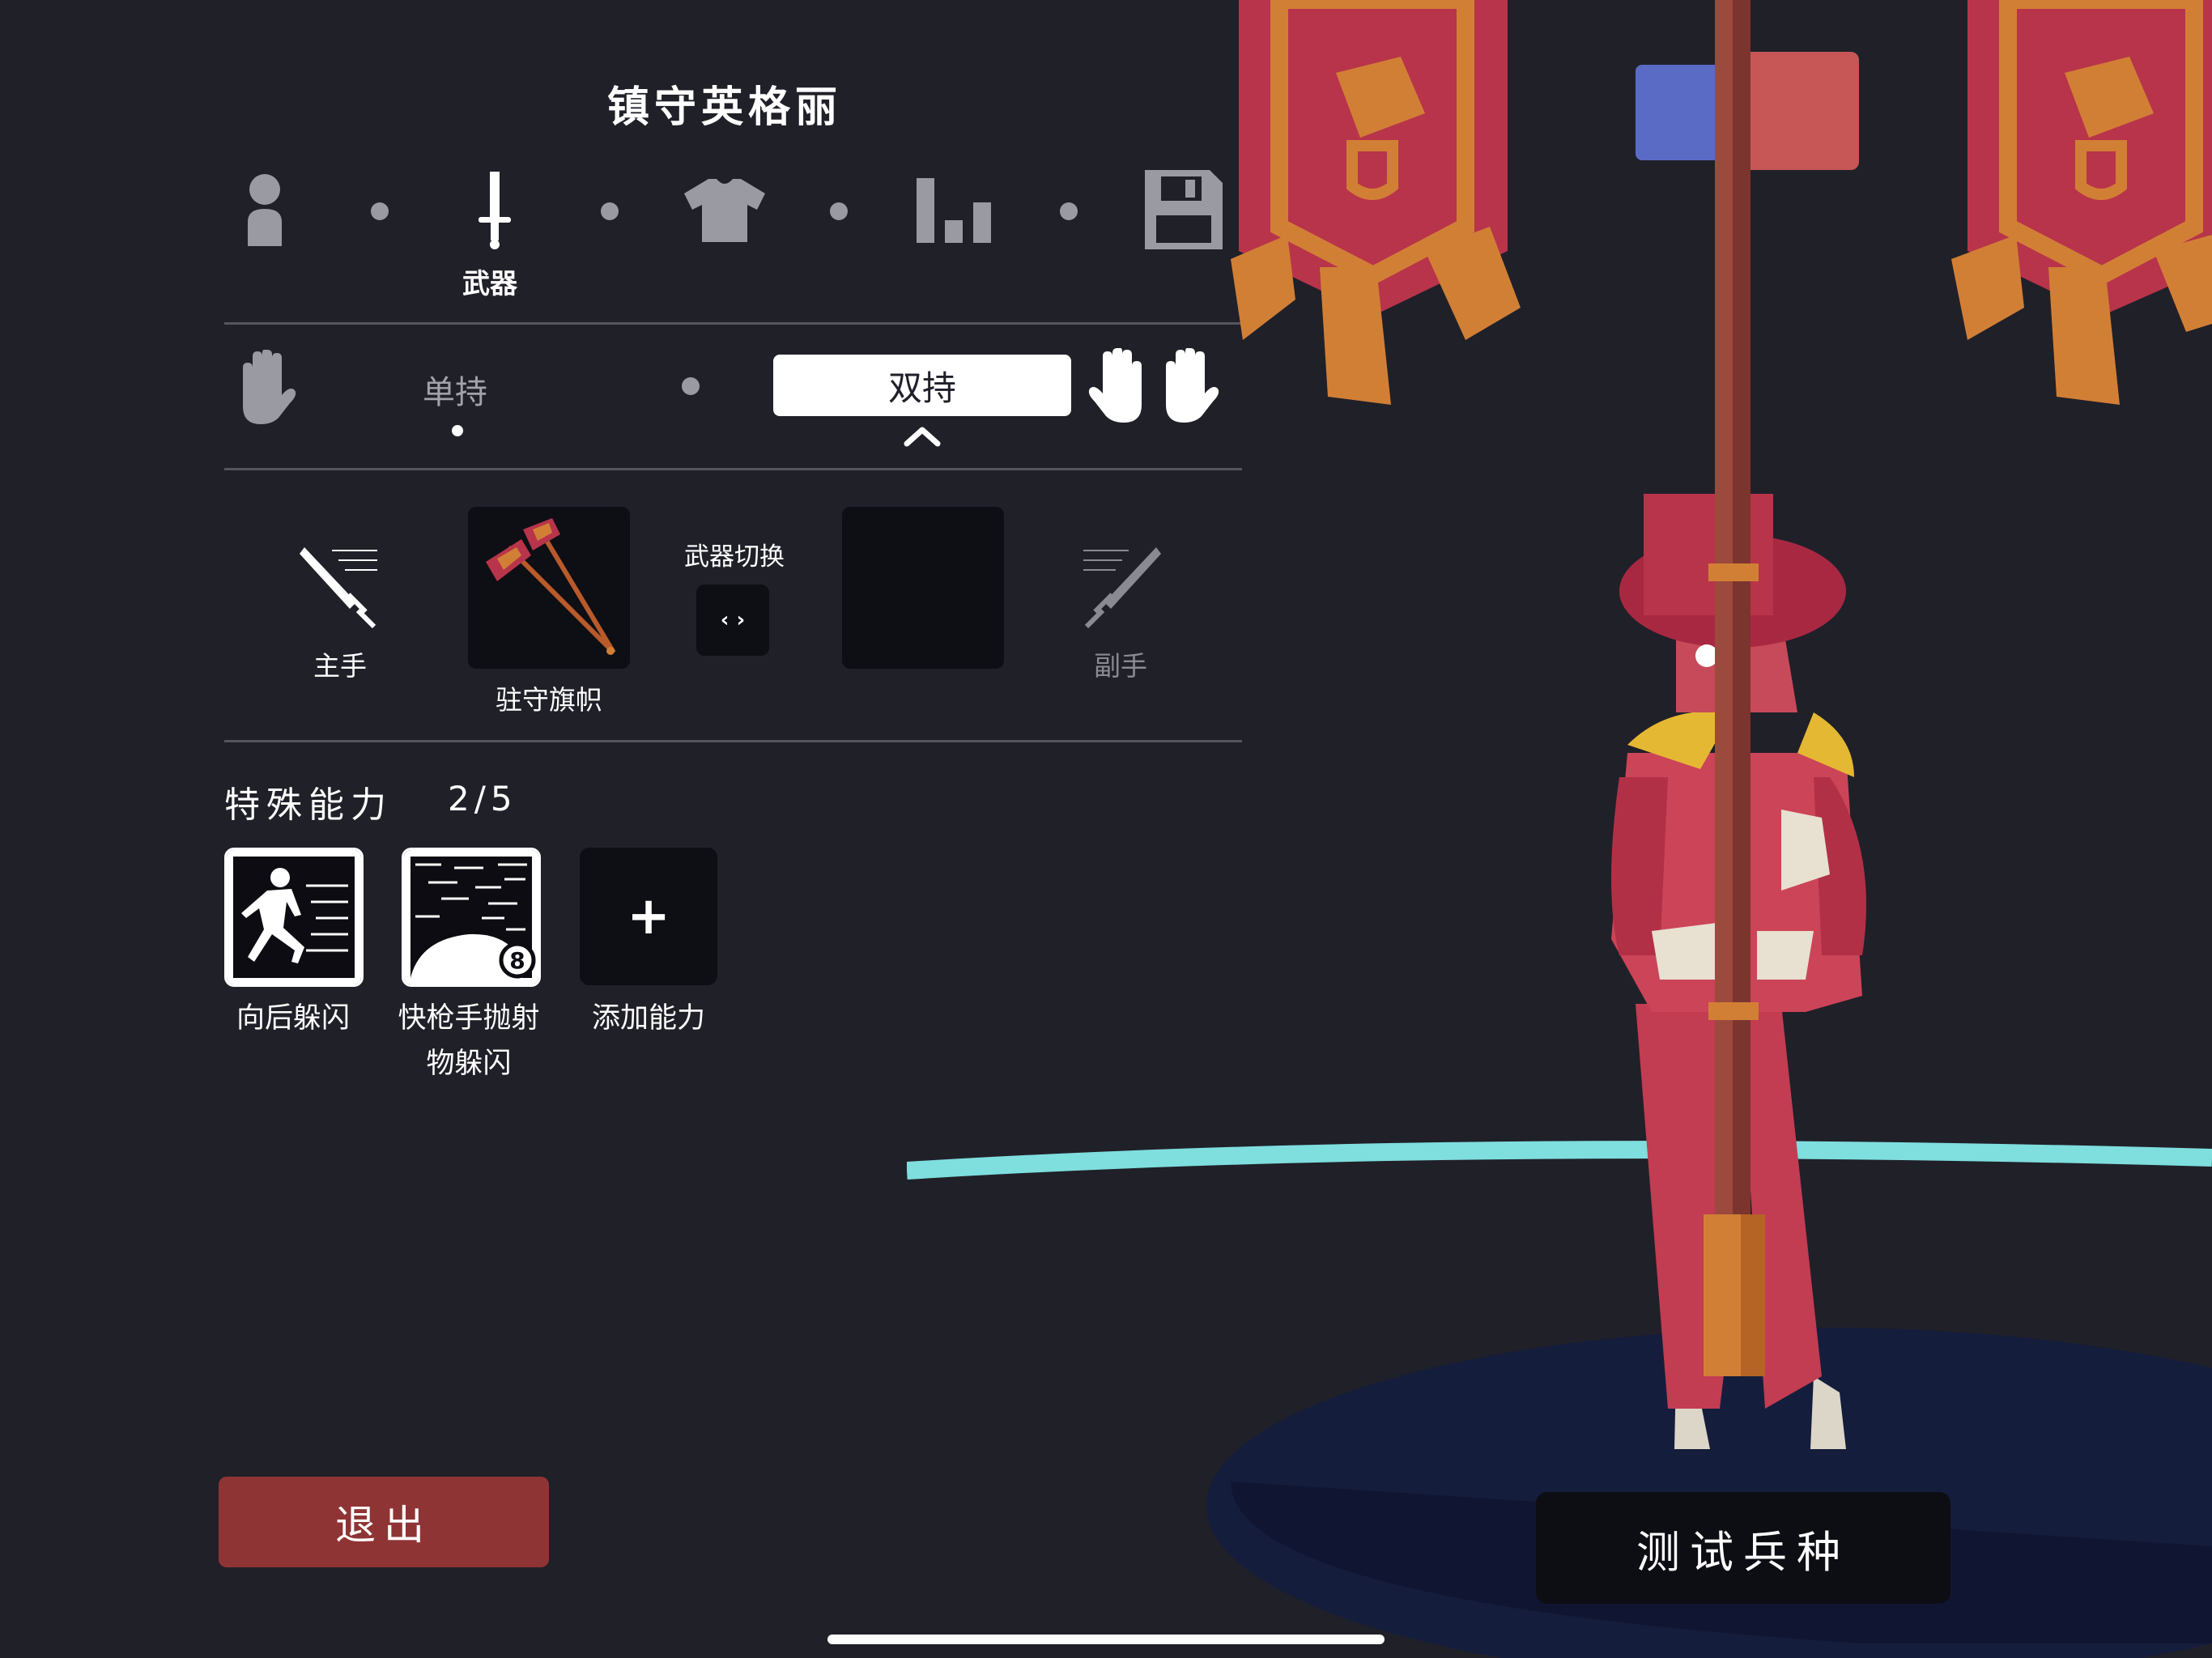 This screenshot has width=2212, height=1658. I want to click on abilities-count: 2/5, so click(483, 798).